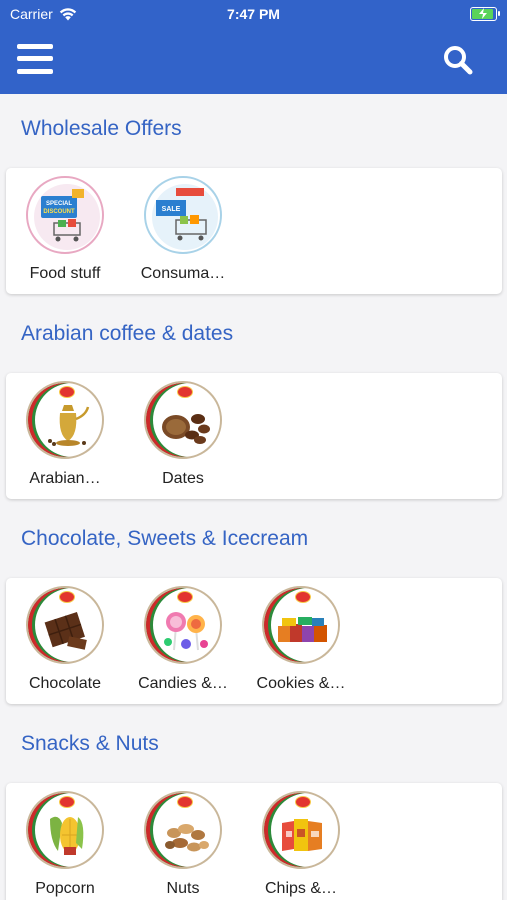 This screenshot has width=507, height=900. What do you see at coordinates (65, 683) in the screenshot?
I see `category-label: Chocolate` at bounding box center [65, 683].